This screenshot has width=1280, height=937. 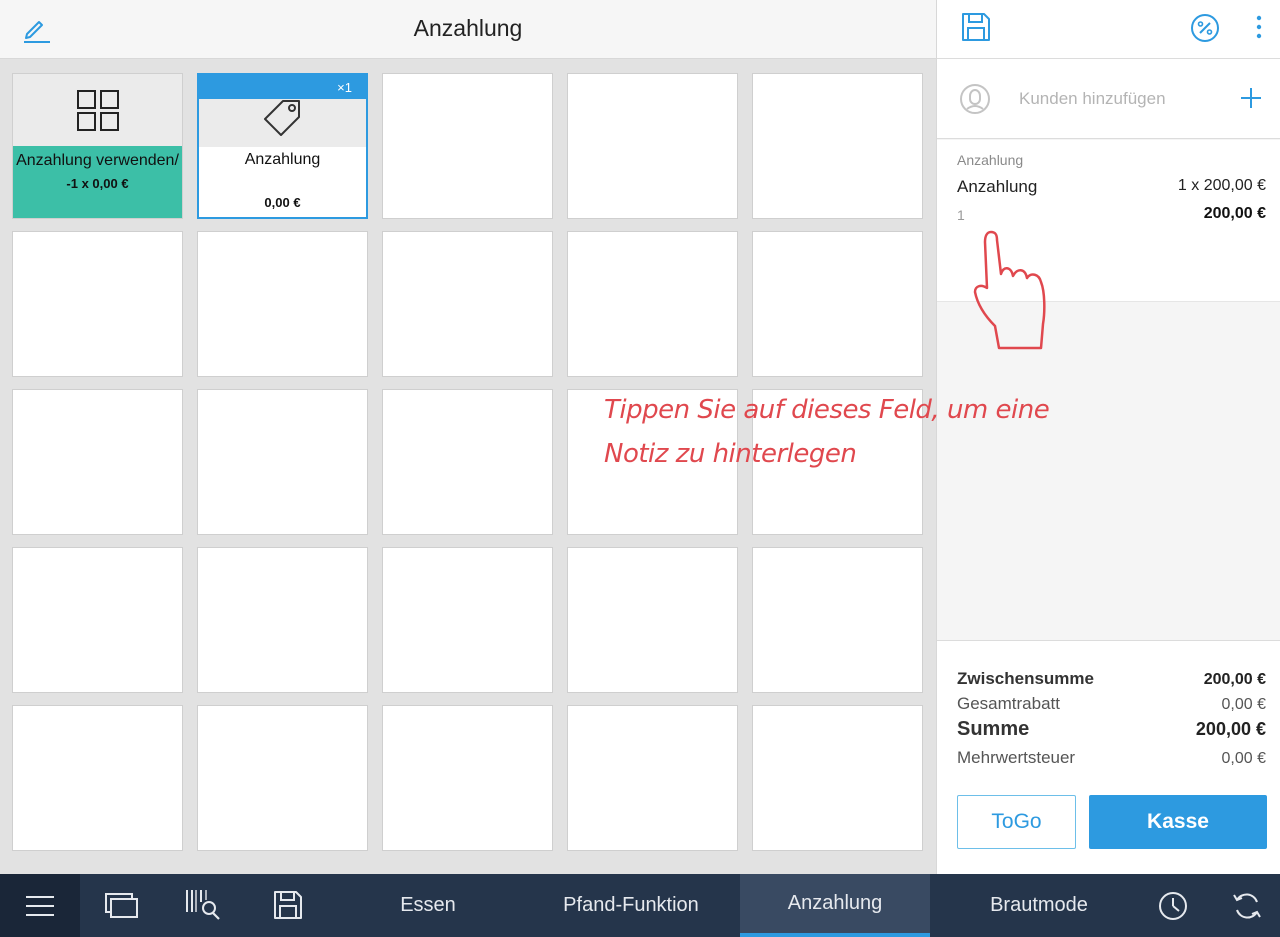 What do you see at coordinates (1251, 98) in the screenshot?
I see `plus-icon` at bounding box center [1251, 98].